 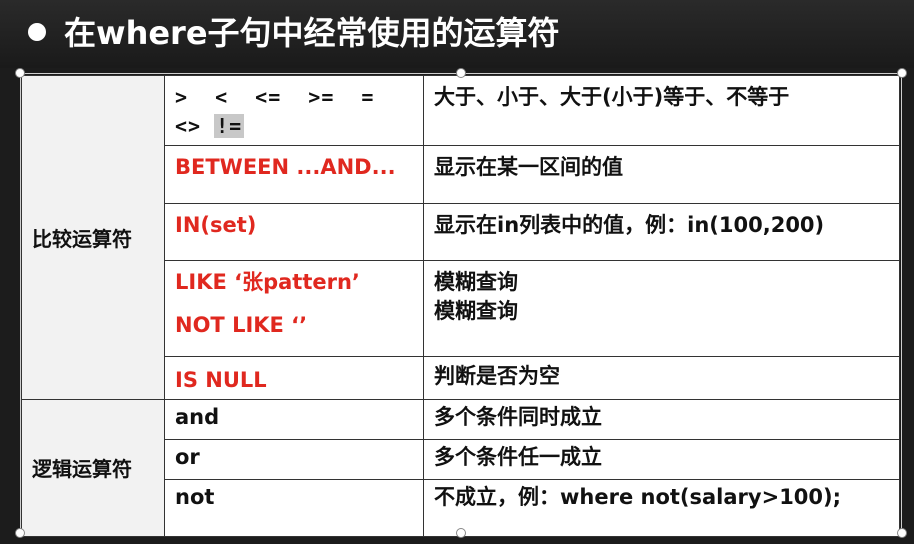 What do you see at coordinates (902, 73) in the screenshot?
I see `resize-handle-top-right` at bounding box center [902, 73].